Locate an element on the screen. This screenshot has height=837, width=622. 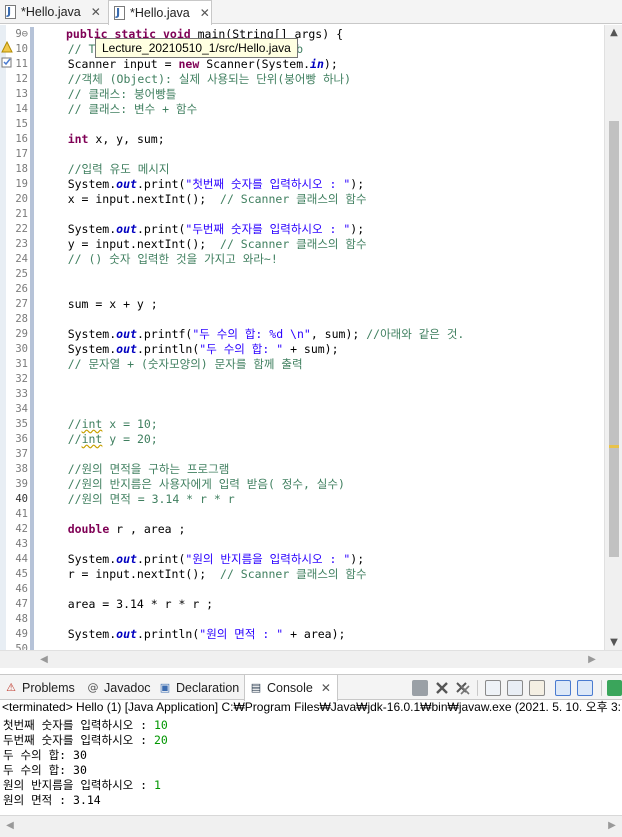
line-number: 24 is located at coordinates (21, 259).